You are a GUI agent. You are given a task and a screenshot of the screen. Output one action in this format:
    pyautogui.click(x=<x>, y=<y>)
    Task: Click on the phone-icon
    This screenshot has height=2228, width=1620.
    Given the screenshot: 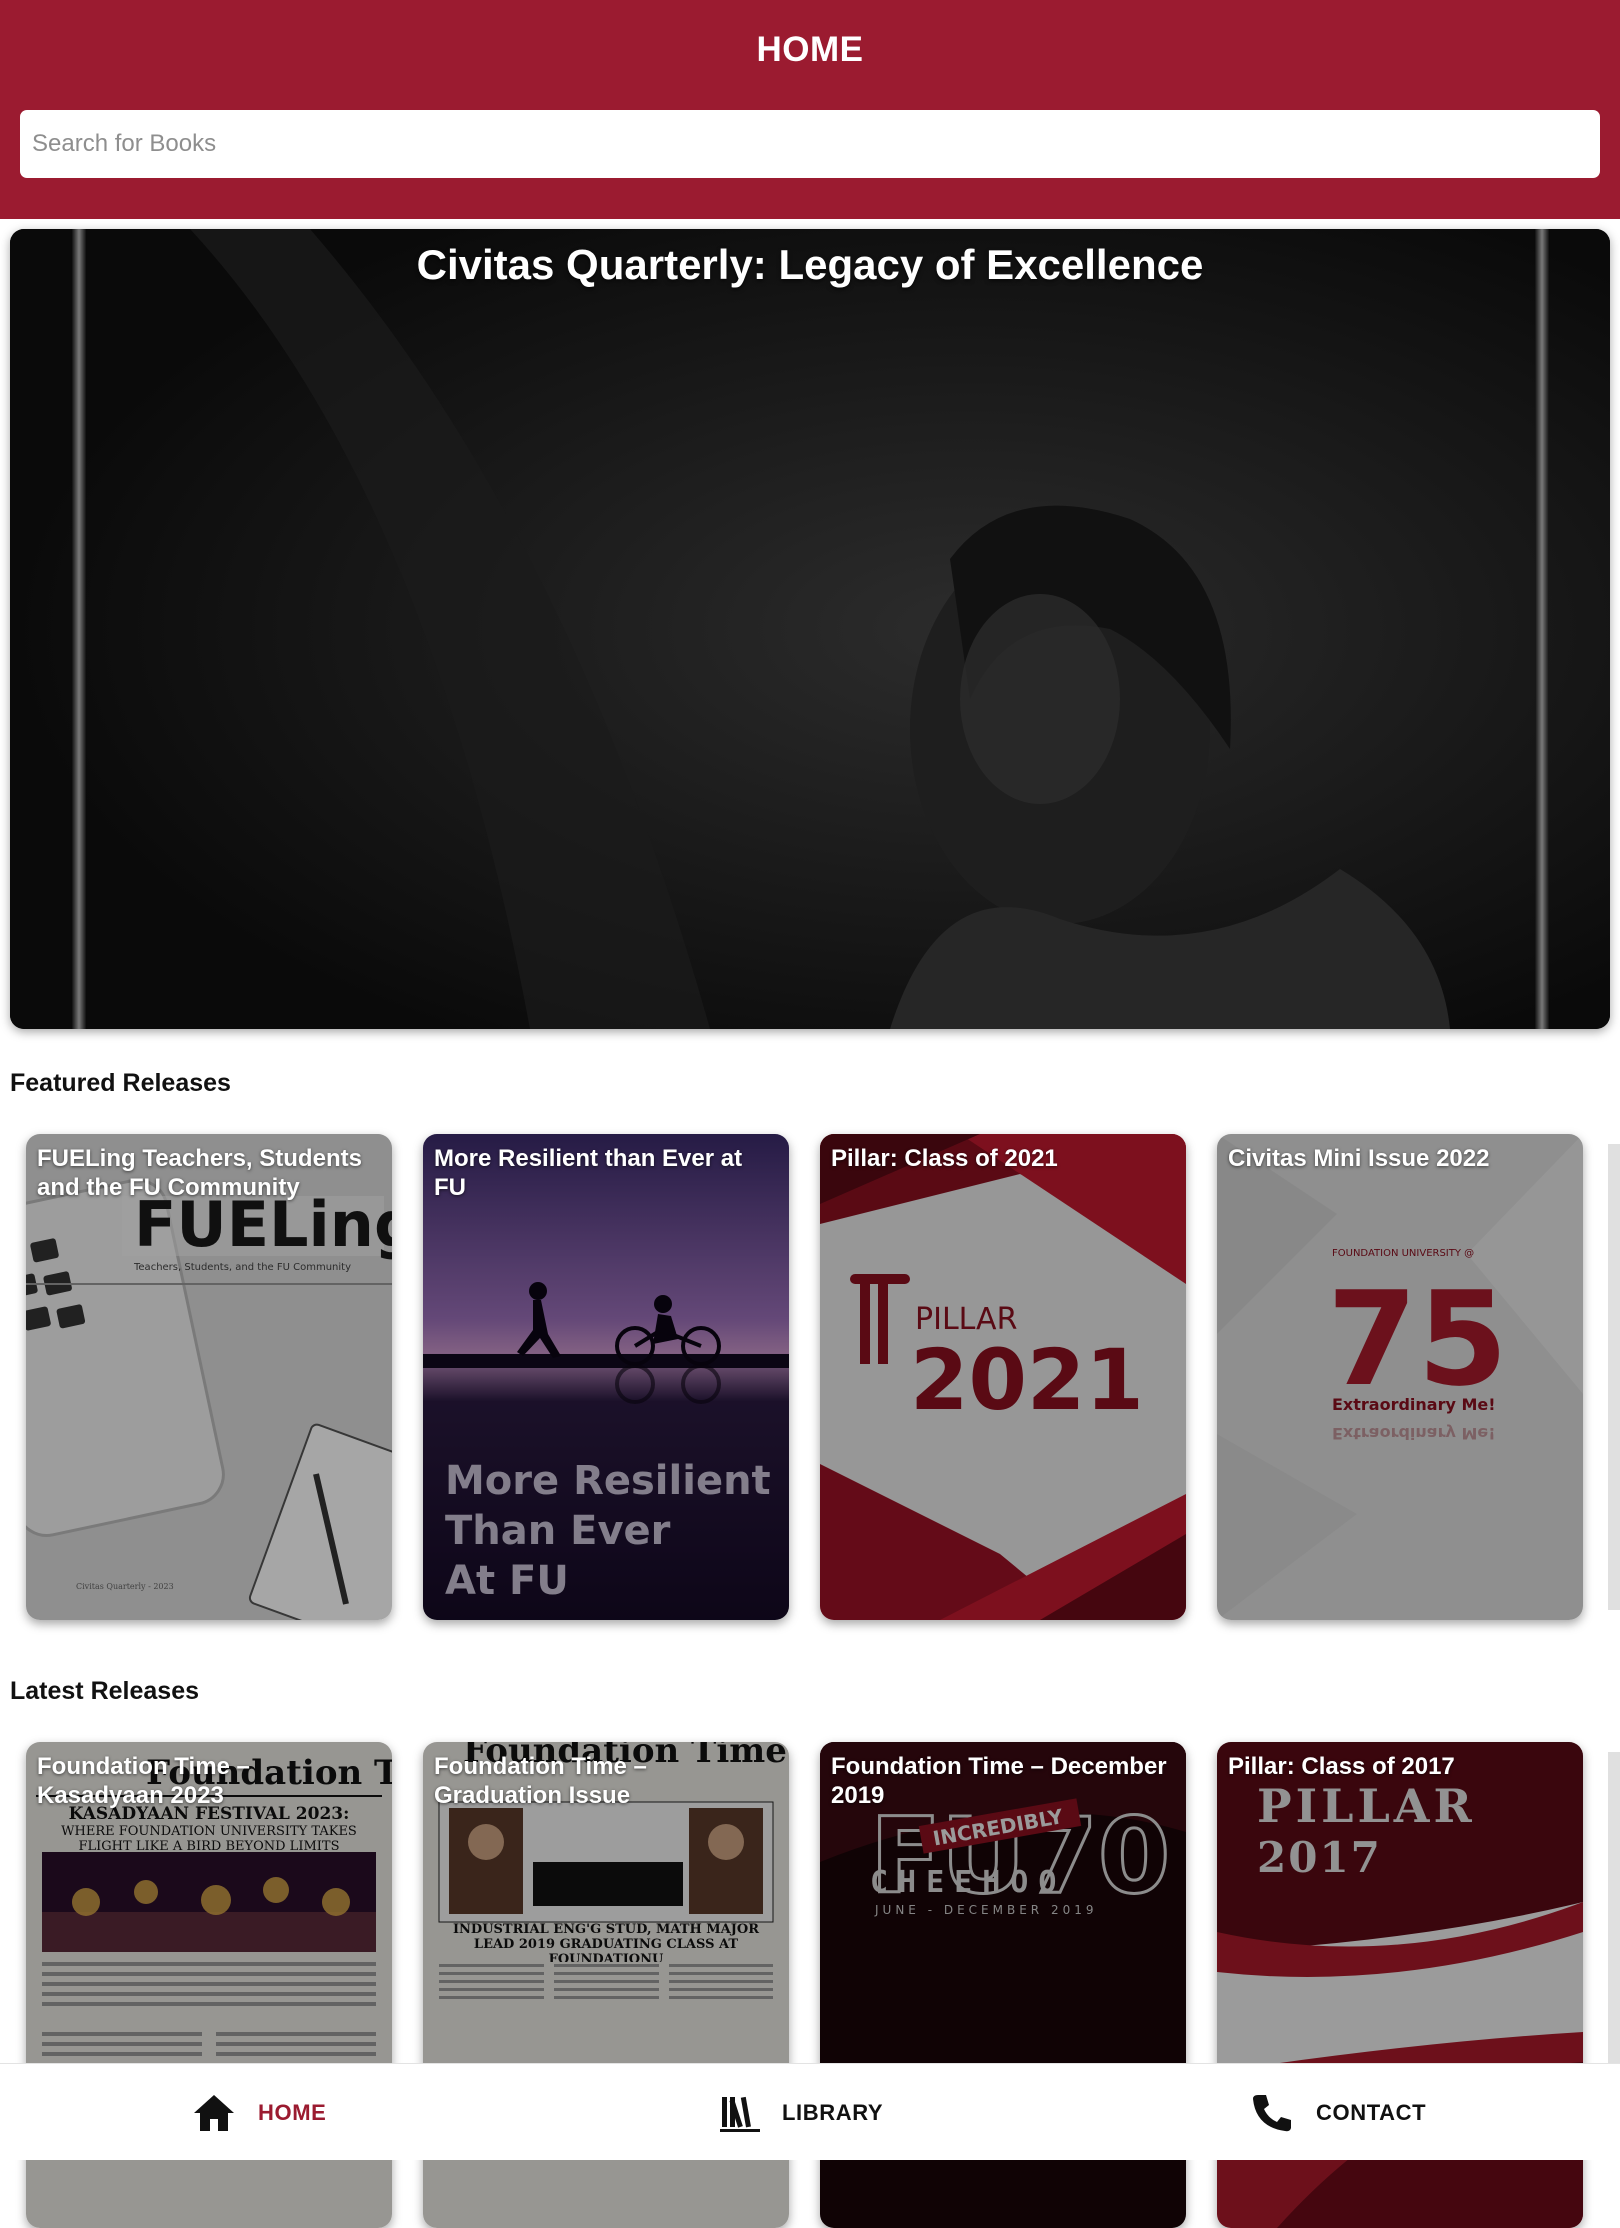 What is the action you would take?
    pyautogui.click(x=1272, y=2113)
    